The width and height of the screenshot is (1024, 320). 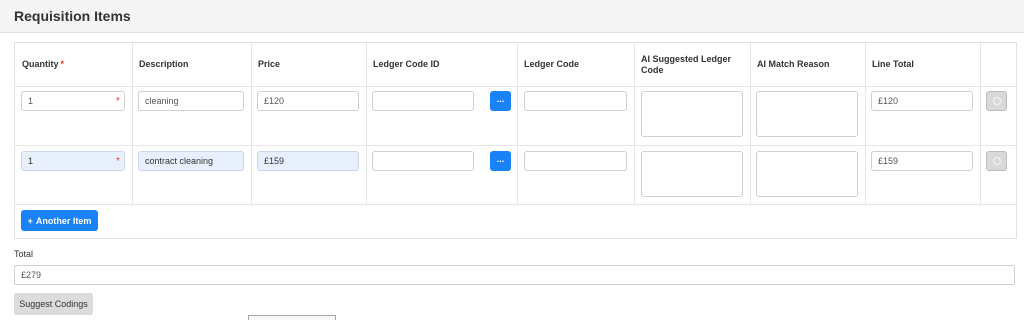 I want to click on panel-header: Requisition Items, so click(x=512, y=16).